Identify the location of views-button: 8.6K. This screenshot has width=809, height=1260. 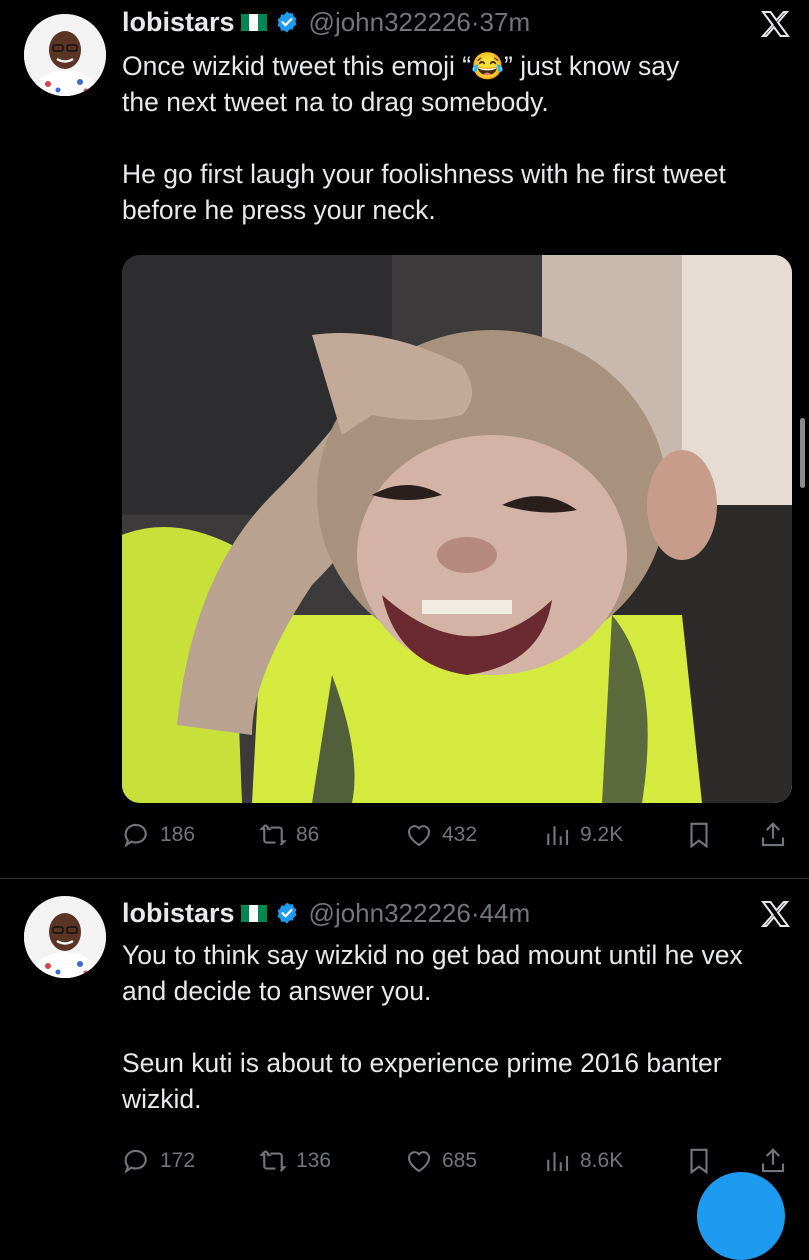
(582, 1161).